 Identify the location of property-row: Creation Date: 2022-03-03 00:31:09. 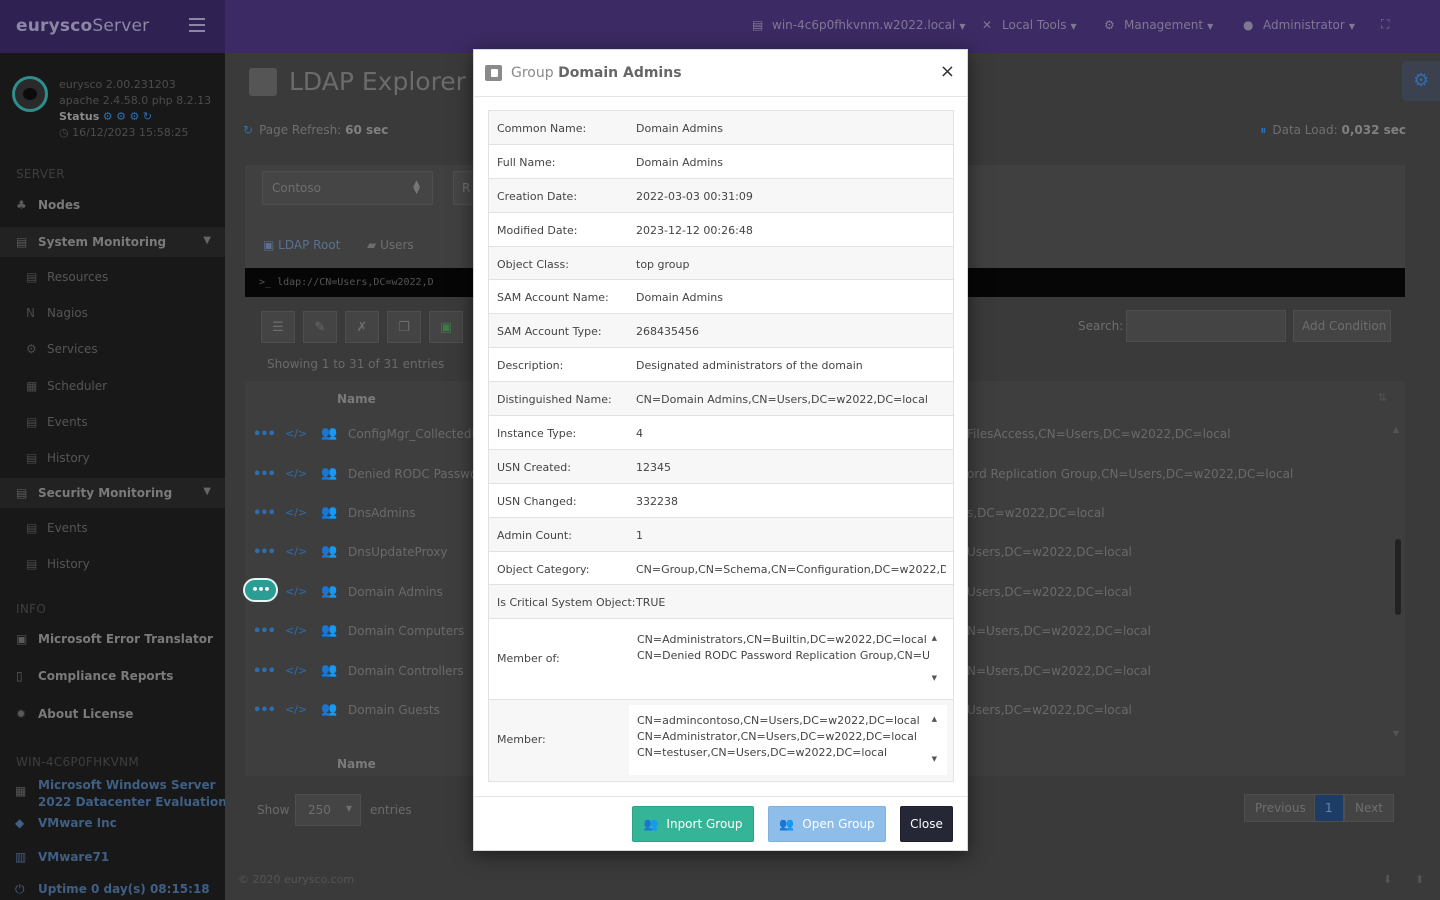
(721, 195).